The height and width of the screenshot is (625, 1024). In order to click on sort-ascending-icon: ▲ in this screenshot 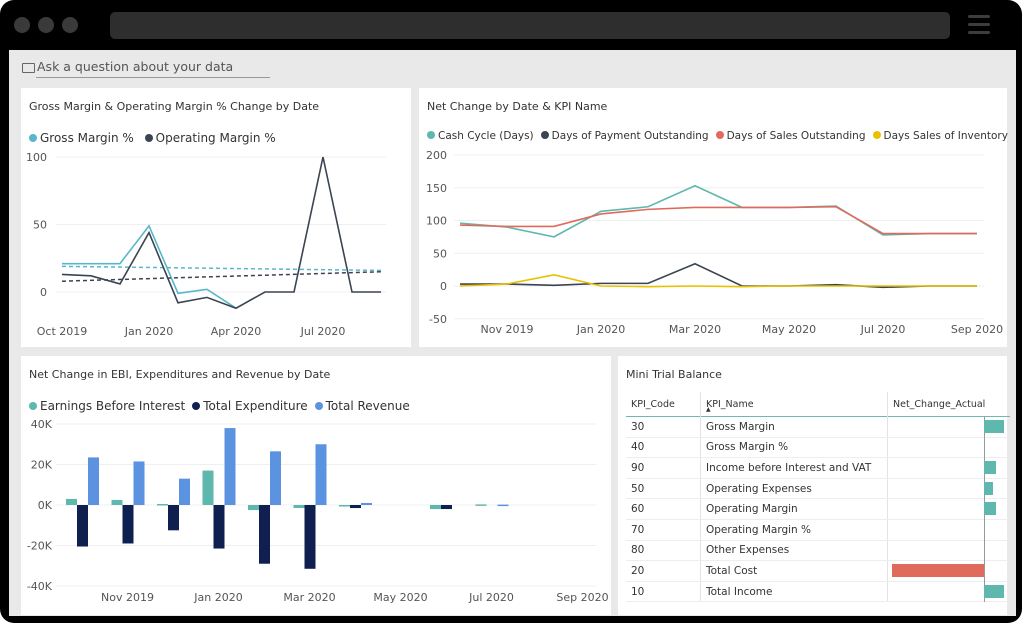, I will do `click(708, 409)`.